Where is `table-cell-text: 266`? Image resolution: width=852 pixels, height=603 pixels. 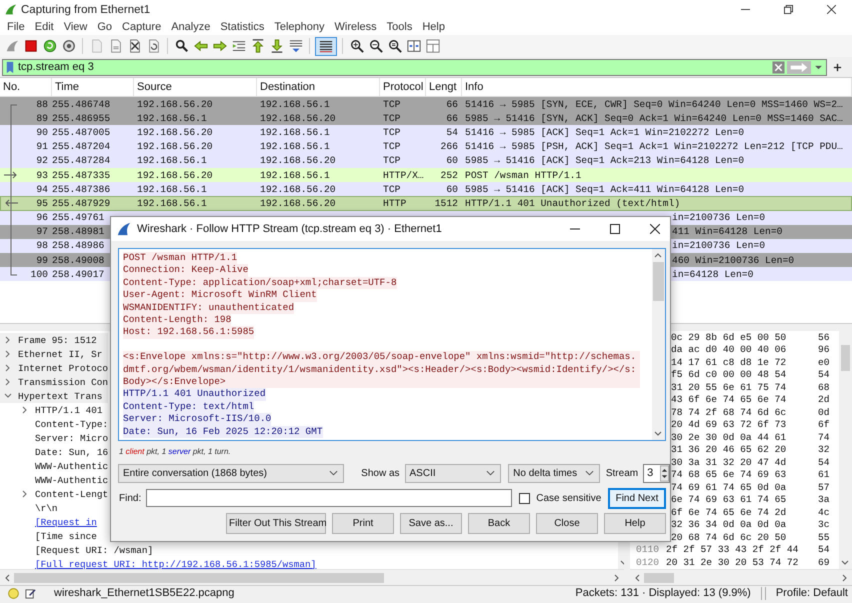
table-cell-text: 266 is located at coordinates (449, 146).